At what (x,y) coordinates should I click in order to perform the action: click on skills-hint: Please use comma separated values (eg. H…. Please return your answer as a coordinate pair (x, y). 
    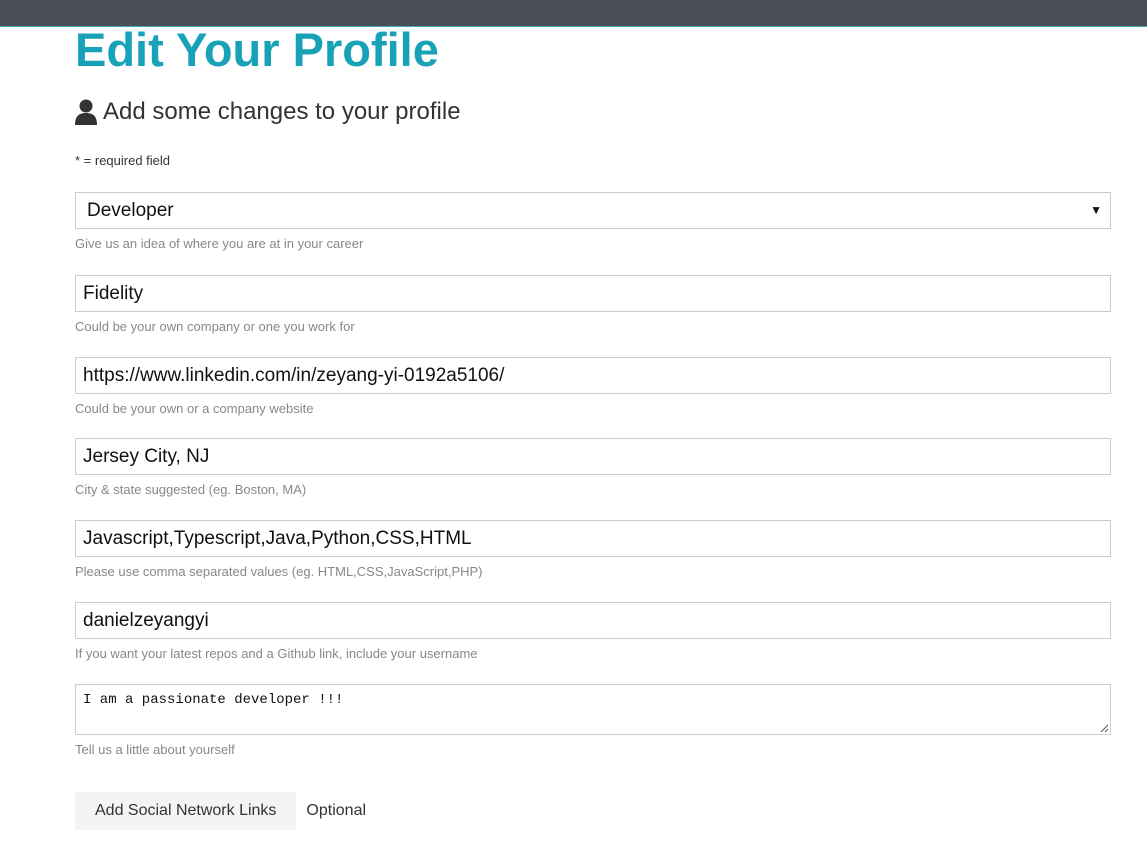
    Looking at the image, I should click on (279, 571).